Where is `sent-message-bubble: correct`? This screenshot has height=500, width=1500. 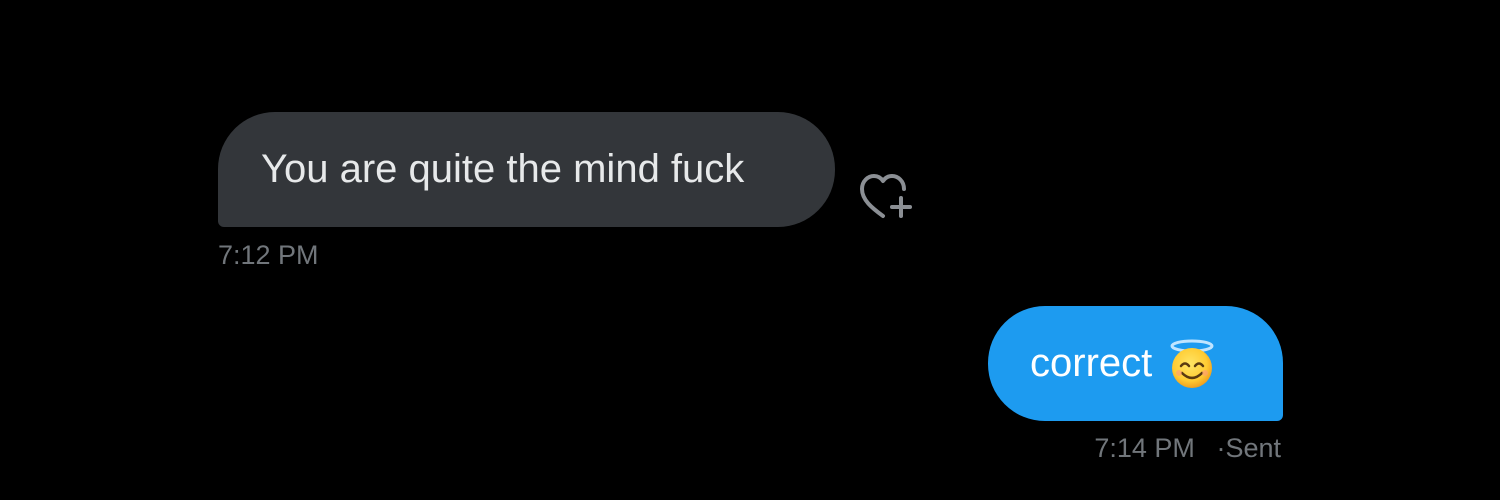 sent-message-bubble: correct is located at coordinates (1135, 363).